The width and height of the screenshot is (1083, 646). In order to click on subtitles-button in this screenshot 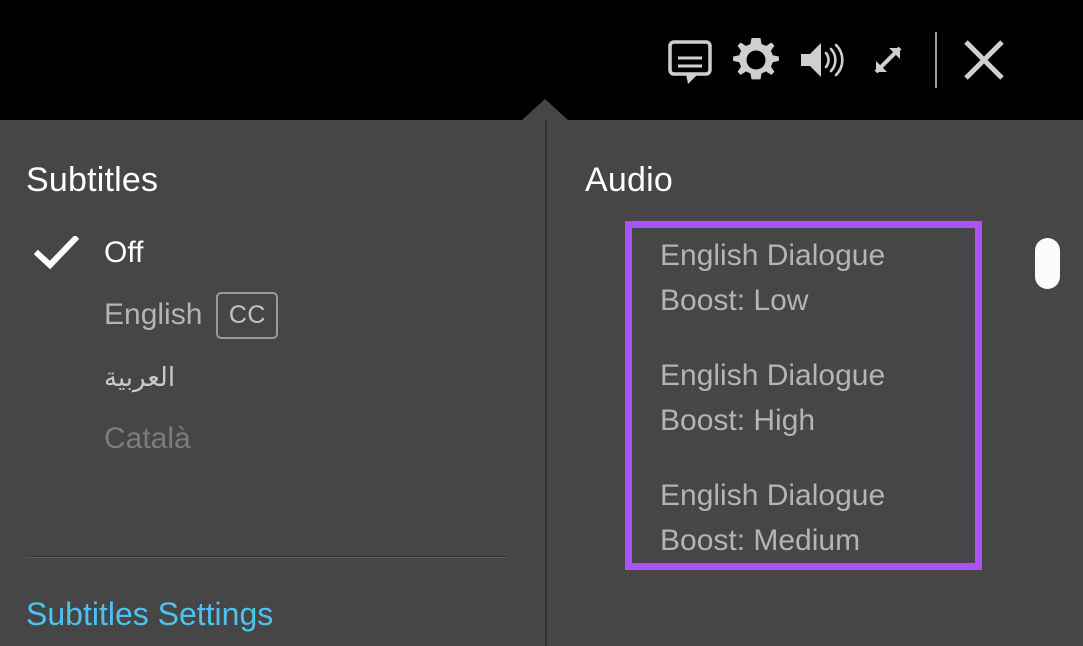, I will do `click(690, 60)`.